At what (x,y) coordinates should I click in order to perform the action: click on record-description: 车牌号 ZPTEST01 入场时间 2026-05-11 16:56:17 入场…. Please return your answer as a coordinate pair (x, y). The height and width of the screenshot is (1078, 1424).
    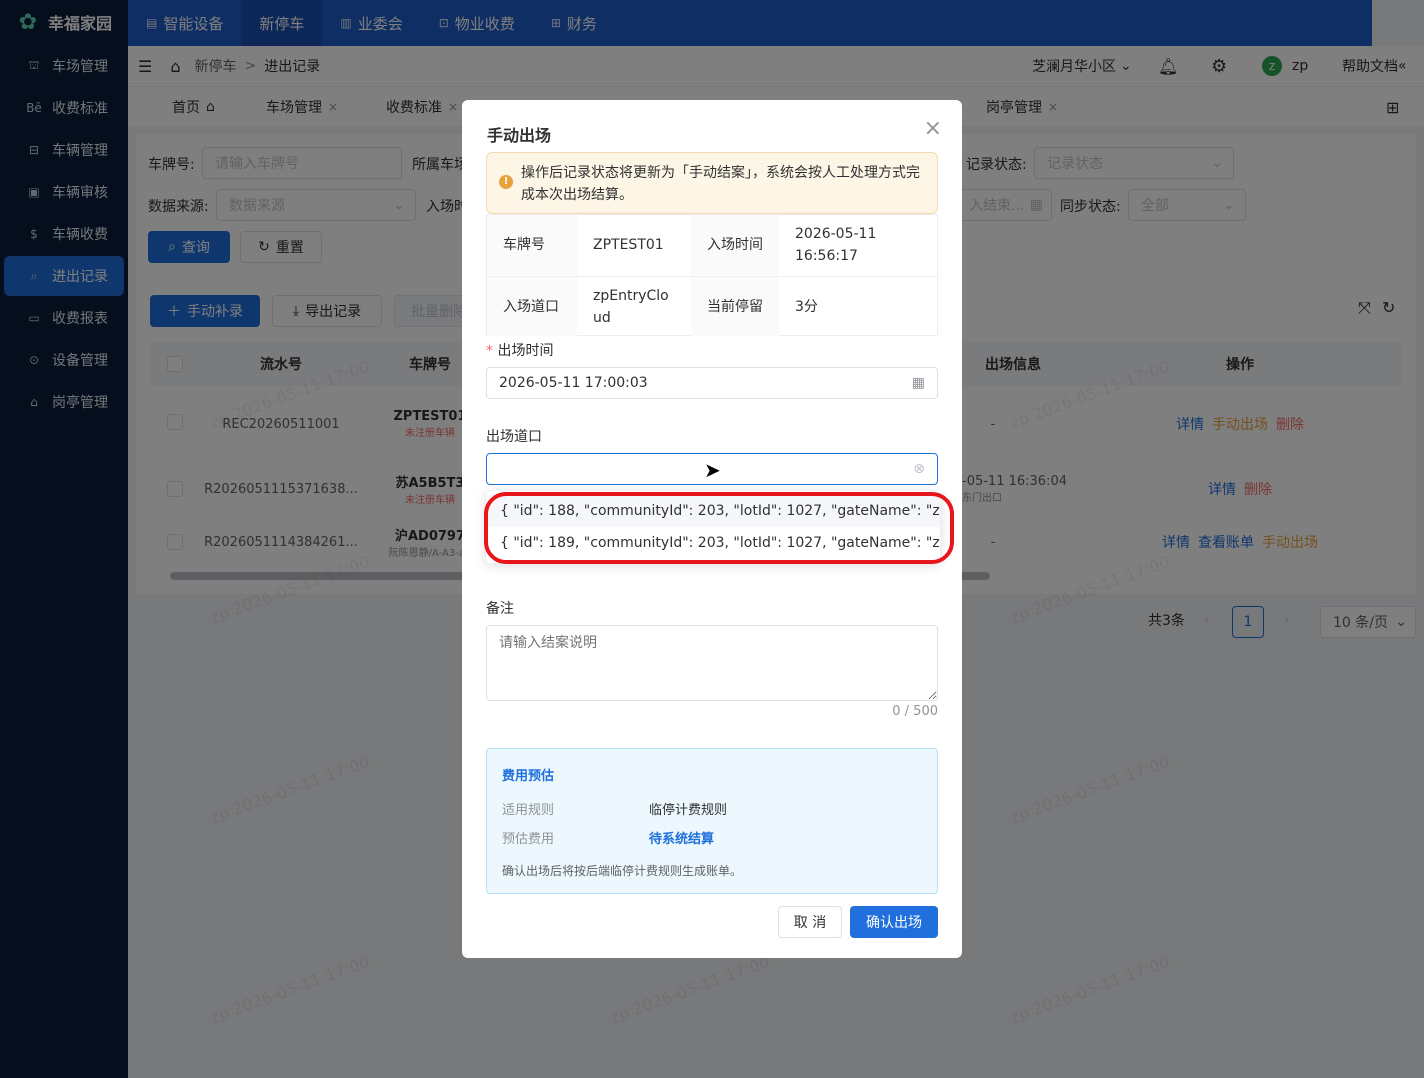
    Looking at the image, I should click on (712, 275).